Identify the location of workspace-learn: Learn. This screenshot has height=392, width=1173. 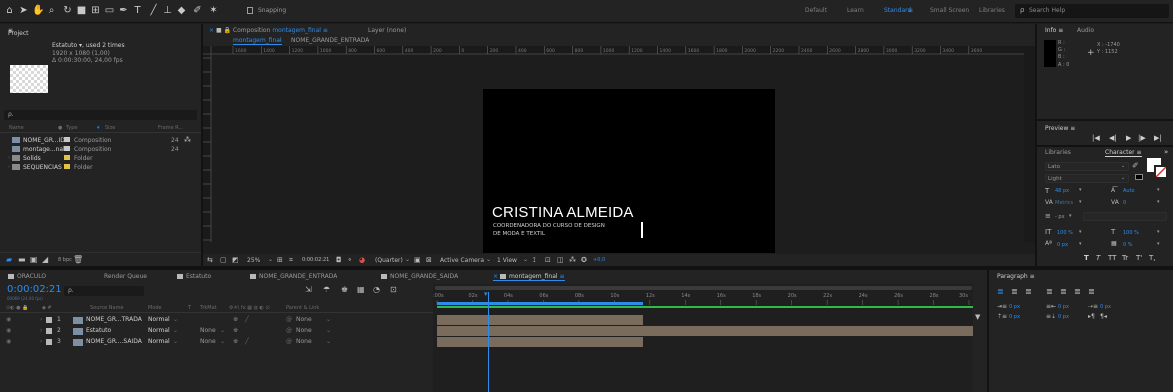
(855, 10).